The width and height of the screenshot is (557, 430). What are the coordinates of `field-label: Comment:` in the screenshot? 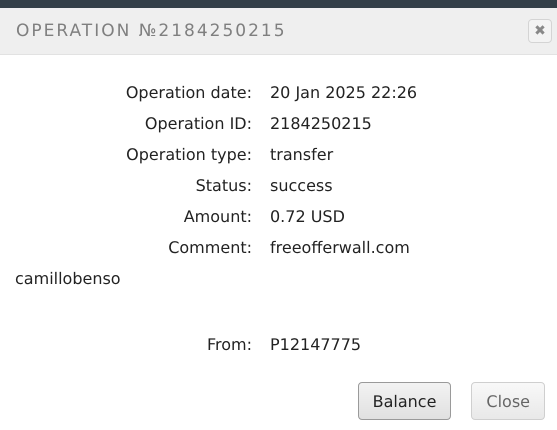 It's located at (209, 247).